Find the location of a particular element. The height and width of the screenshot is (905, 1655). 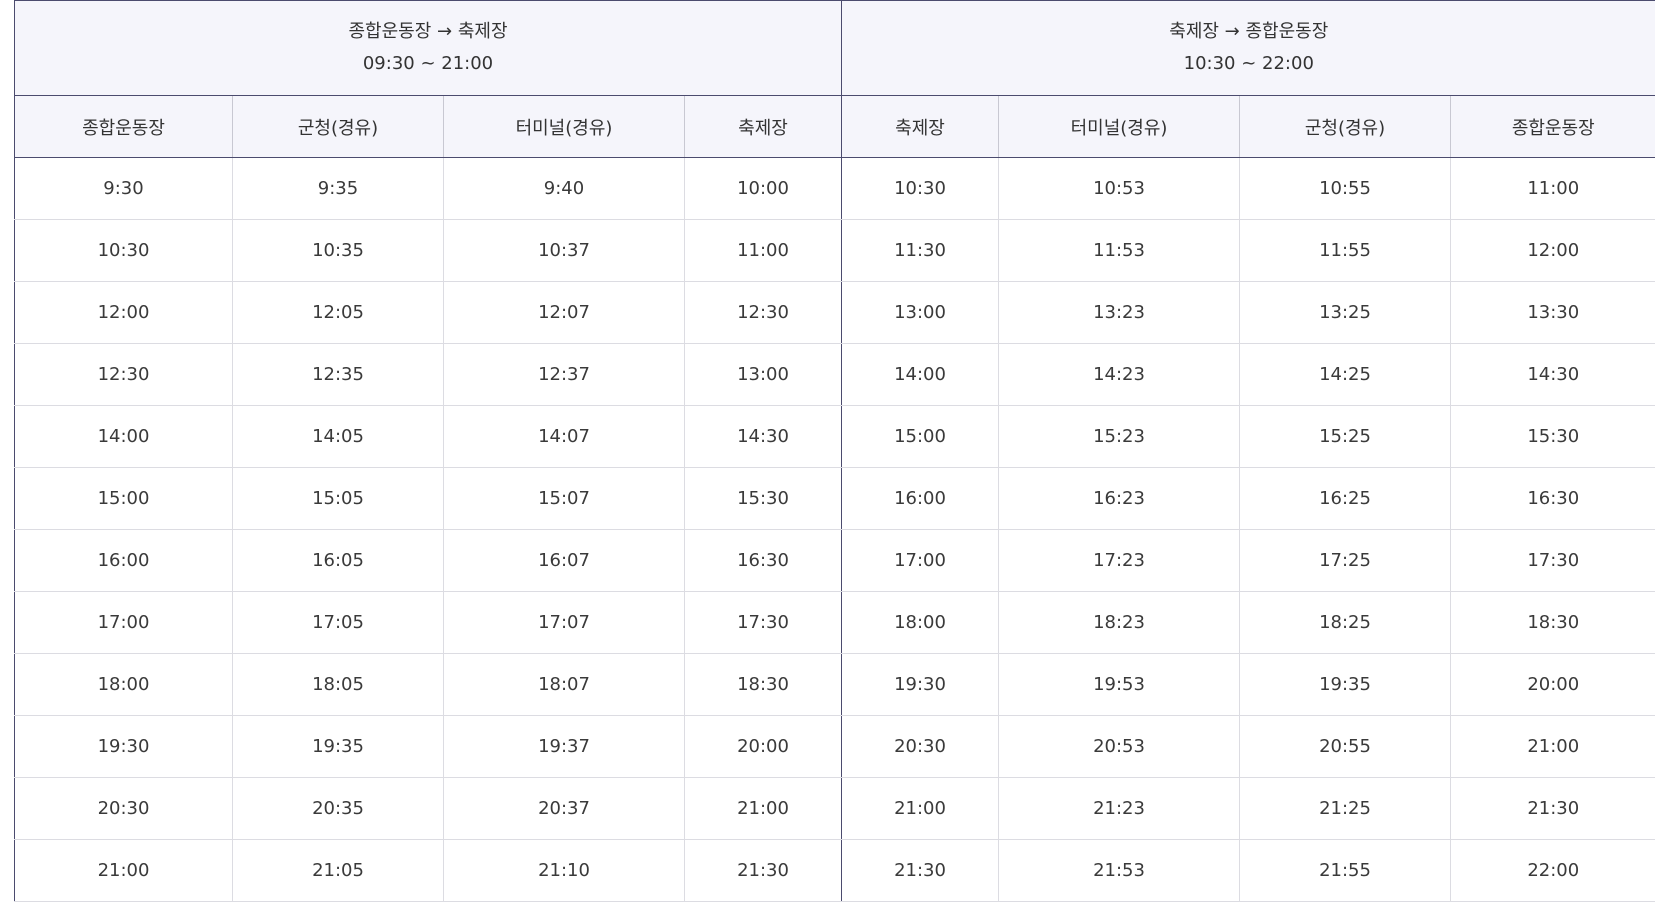

time-cell: 16:05 is located at coordinates (338, 560).